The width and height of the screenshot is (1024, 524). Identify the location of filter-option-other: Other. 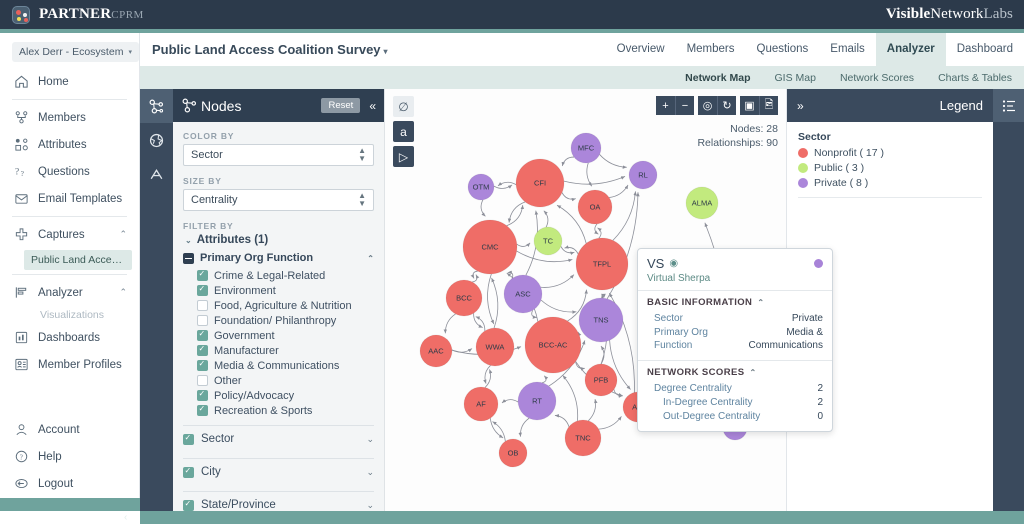
(278, 380).